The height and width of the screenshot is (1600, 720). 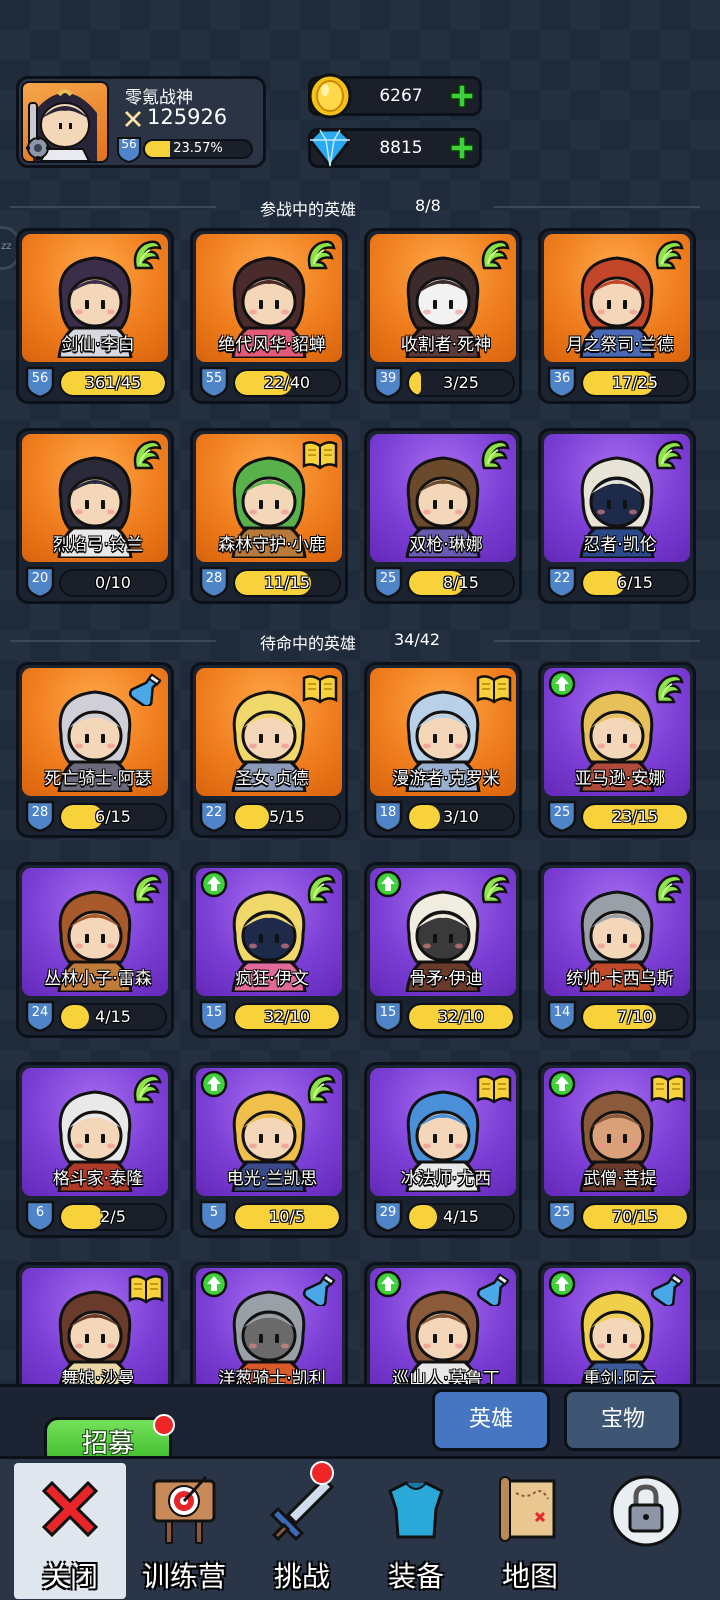 What do you see at coordinates (388, 812) in the screenshot?
I see `hero-level: 18` at bounding box center [388, 812].